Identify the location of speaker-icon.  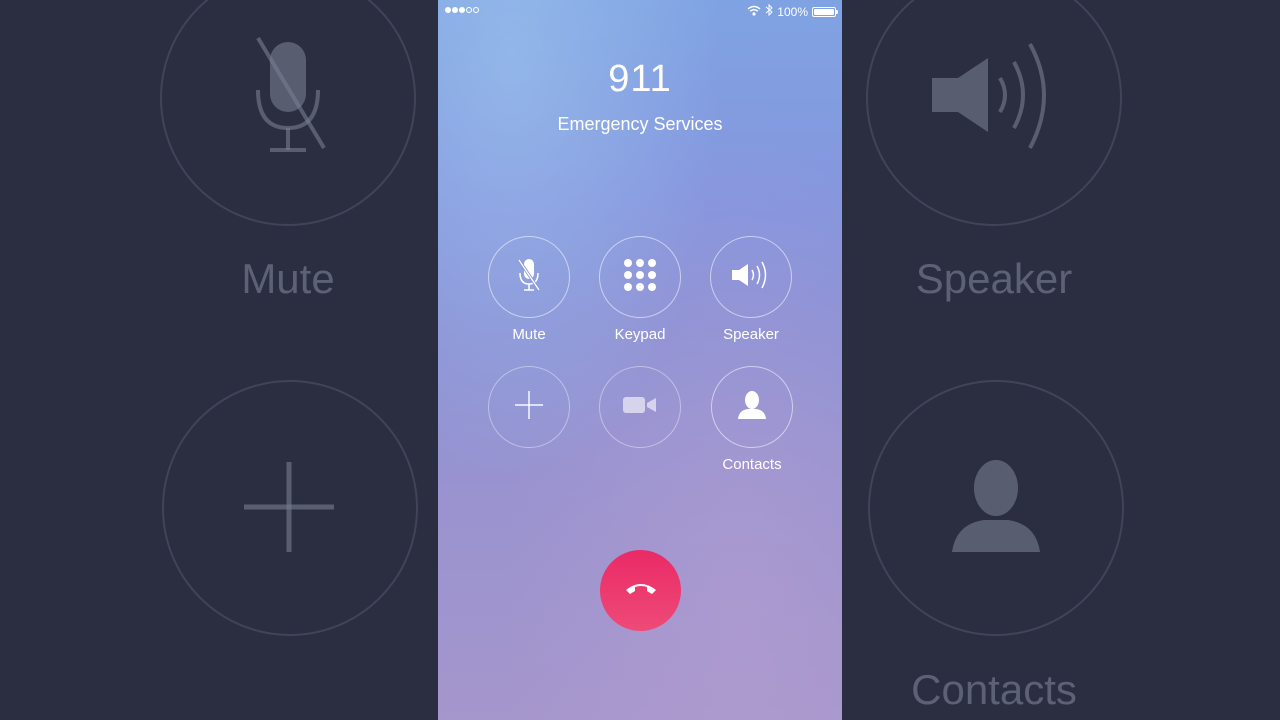
(751, 277).